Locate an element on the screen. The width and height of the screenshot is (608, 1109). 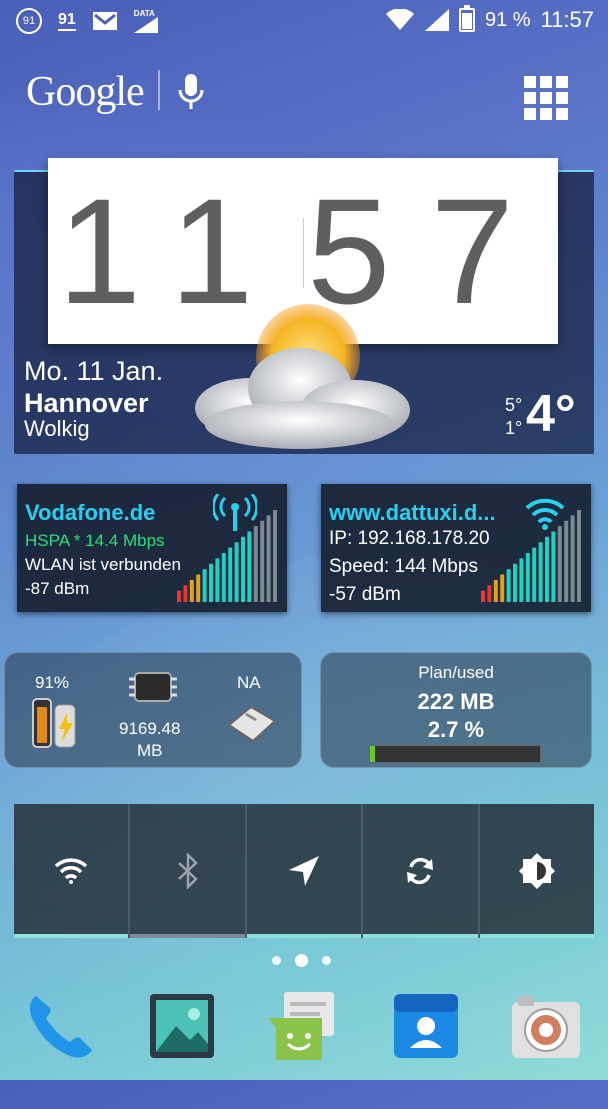
sd-card-icon is located at coordinates (252, 724).